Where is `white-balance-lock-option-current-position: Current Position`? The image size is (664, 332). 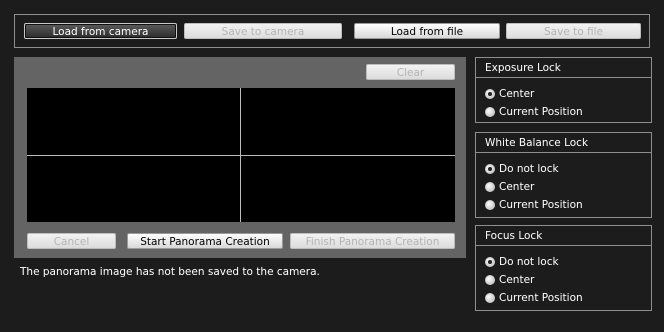 white-balance-lock-option-current-position: Current Position is located at coordinates (534, 205).